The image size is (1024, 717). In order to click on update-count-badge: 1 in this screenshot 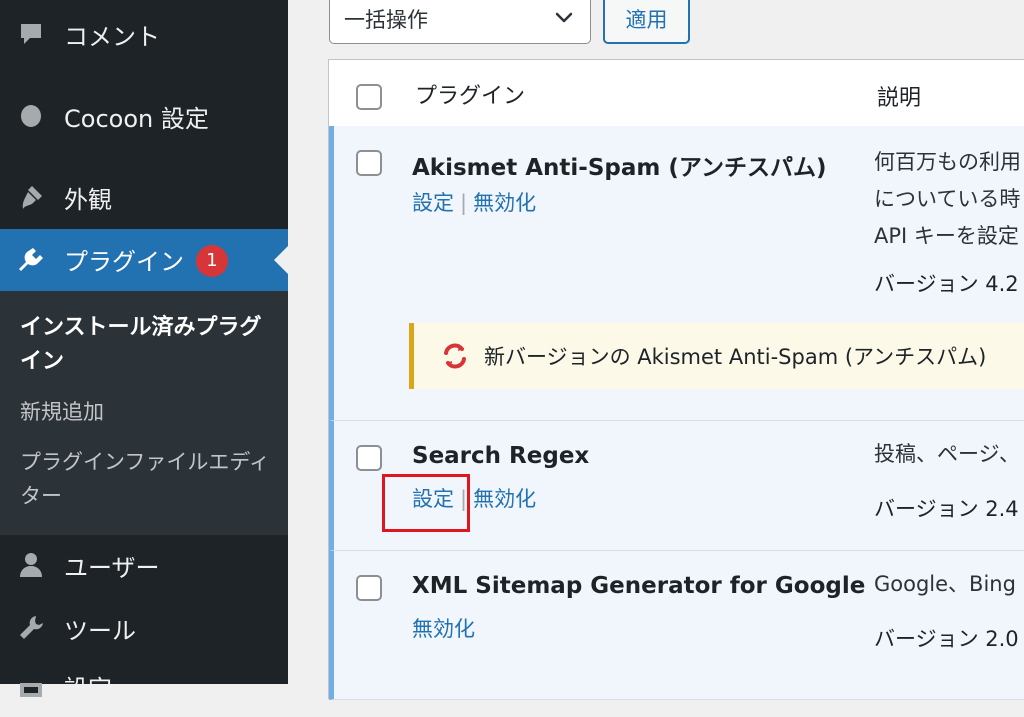, I will do `click(212, 260)`.